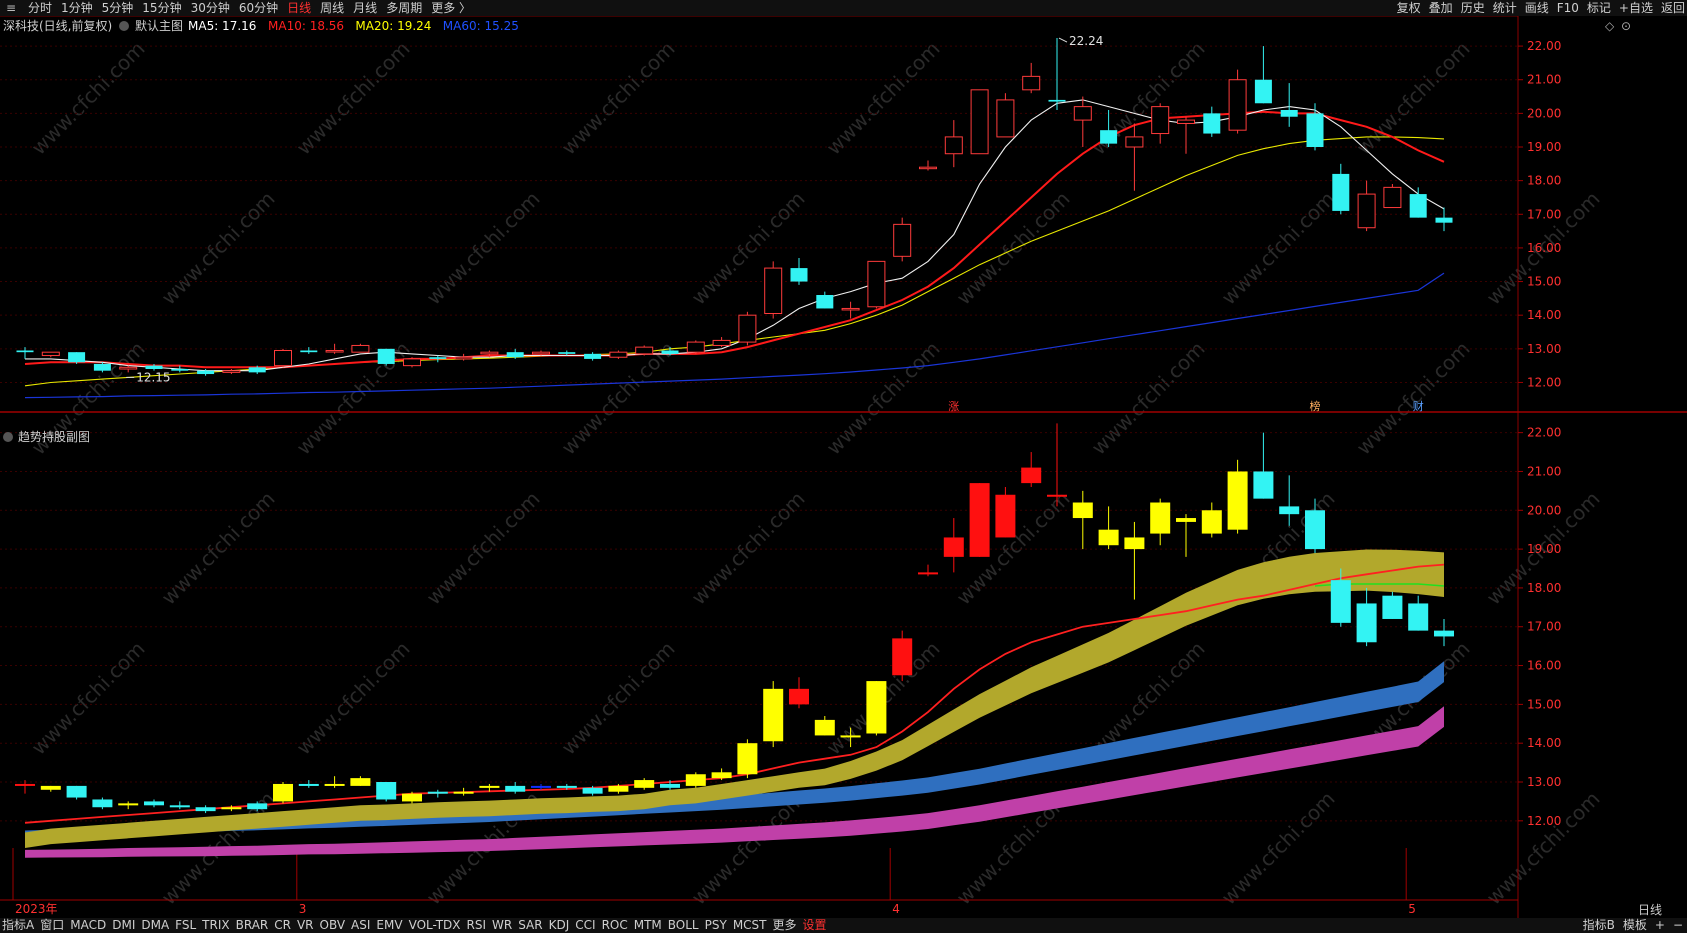 This screenshot has height=933, width=1687. Describe the element at coordinates (435, 925) in the screenshot. I see `bb-indicator-tab-13: VOL-TDX` at that location.